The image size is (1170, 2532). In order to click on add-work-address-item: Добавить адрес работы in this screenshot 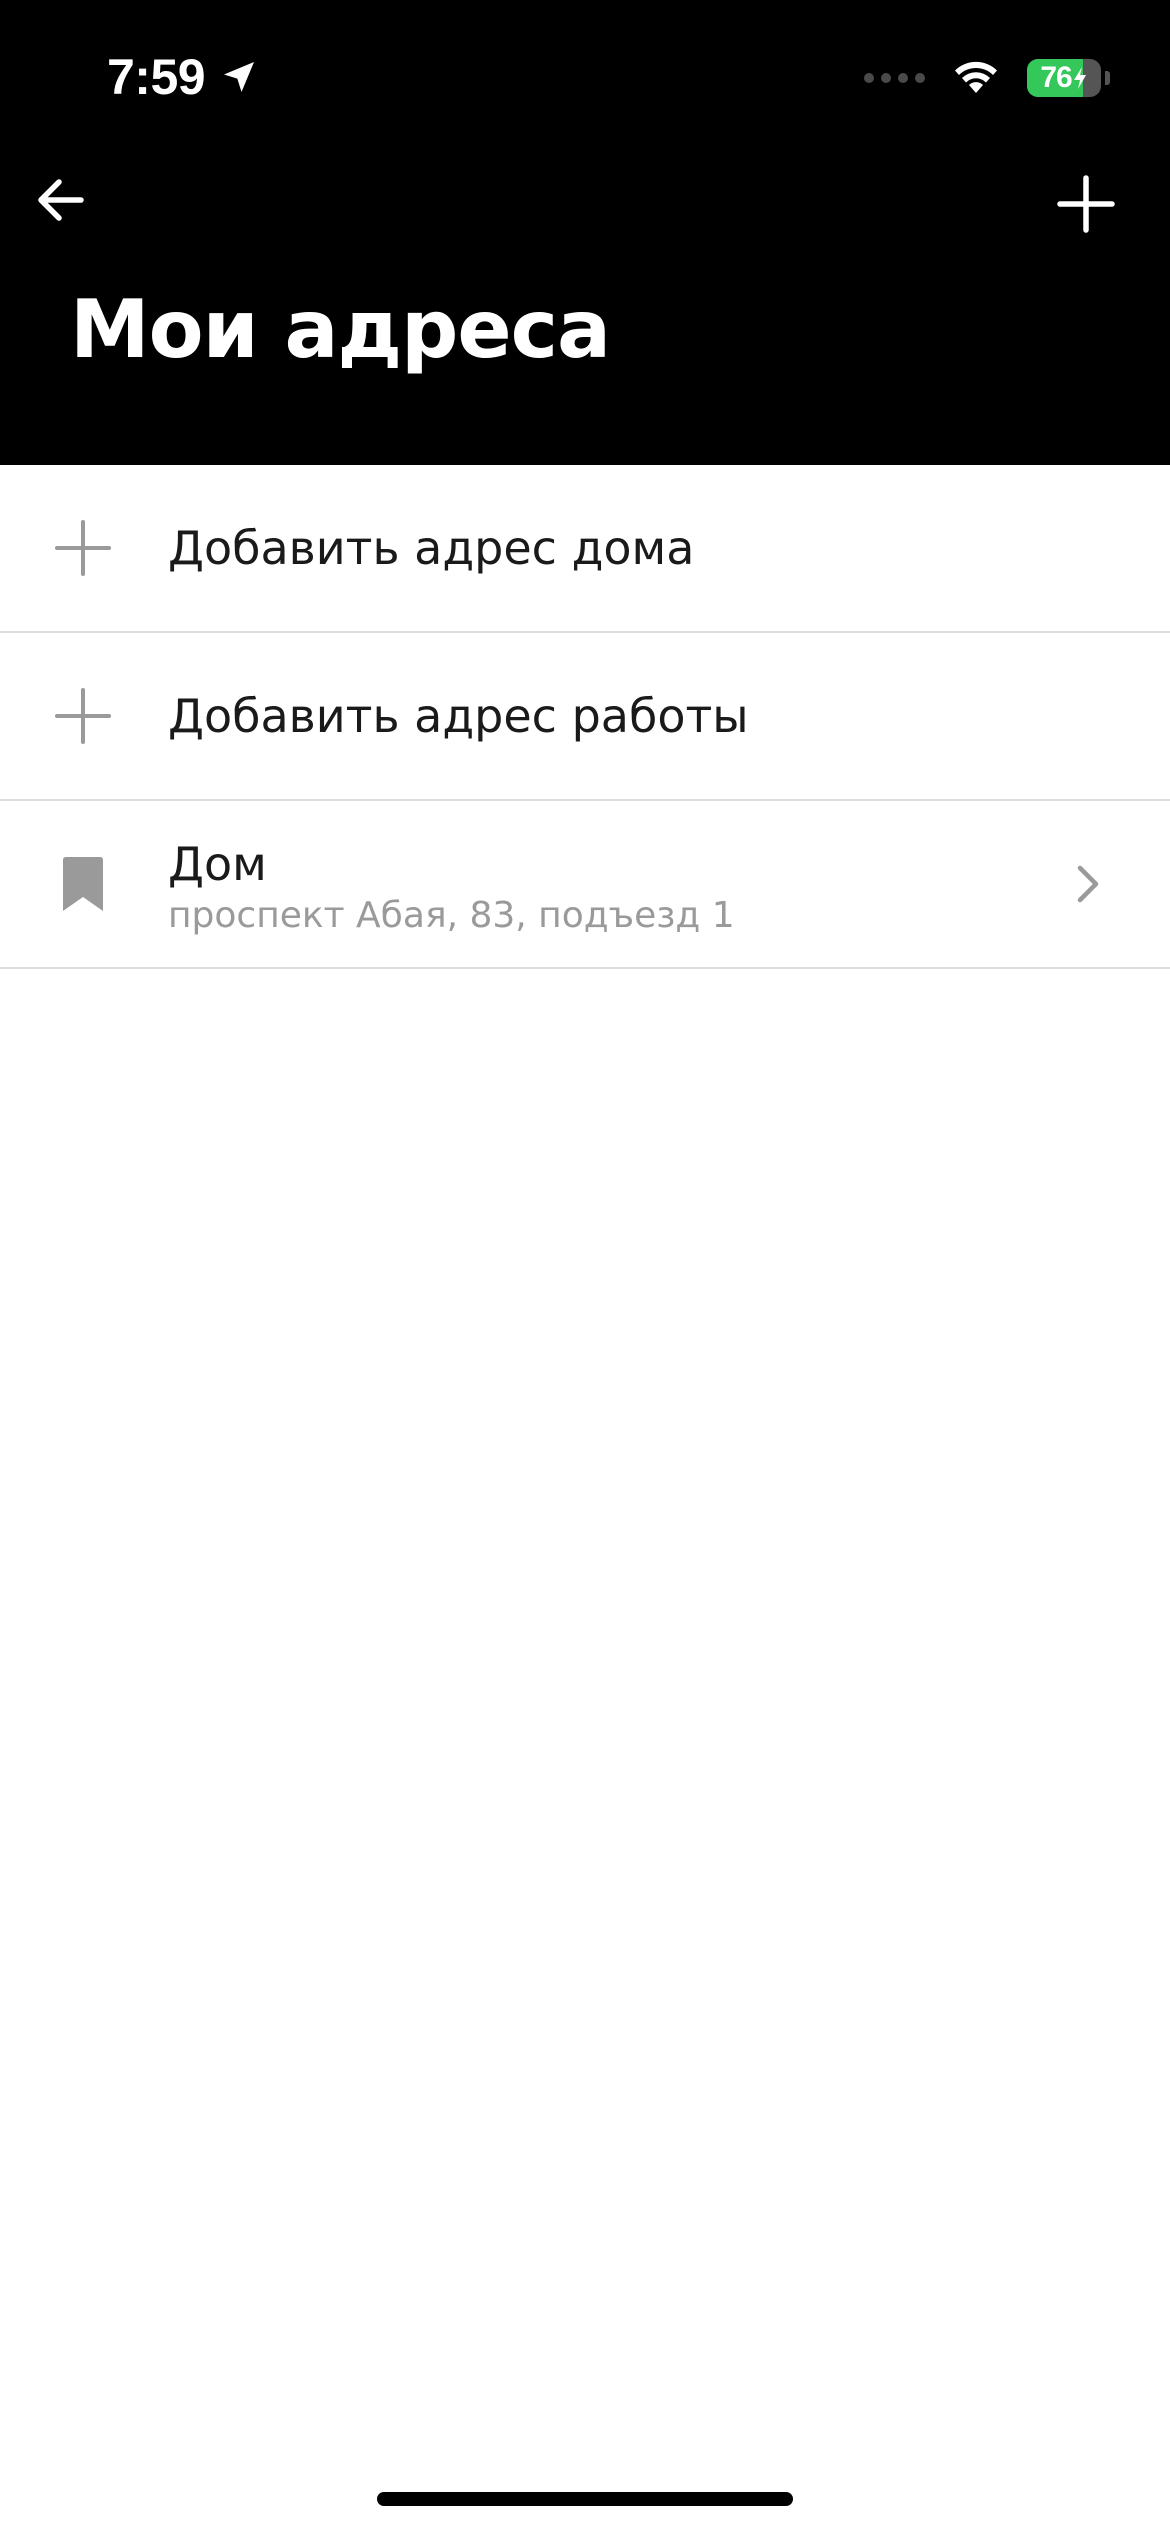, I will do `click(585, 717)`.